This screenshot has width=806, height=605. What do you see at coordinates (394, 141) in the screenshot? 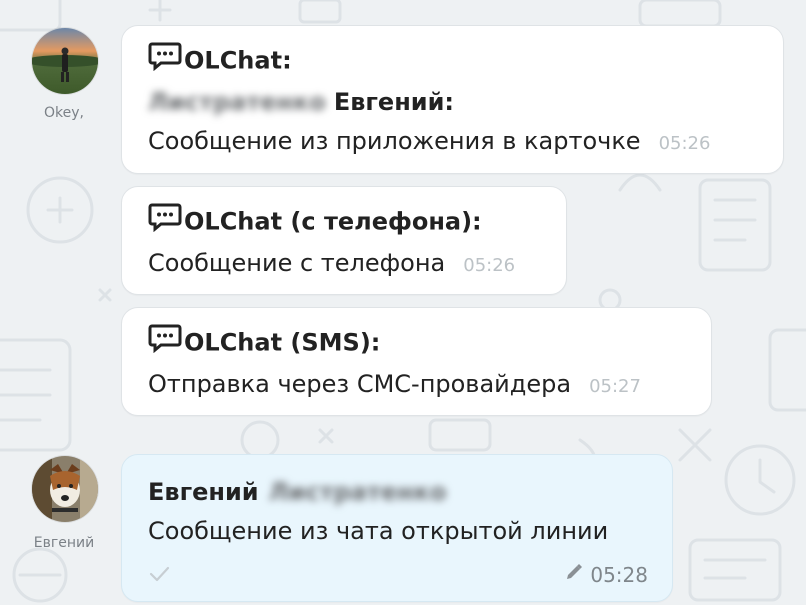
I see `message-text: Сообщение из приложения в карточке` at bounding box center [394, 141].